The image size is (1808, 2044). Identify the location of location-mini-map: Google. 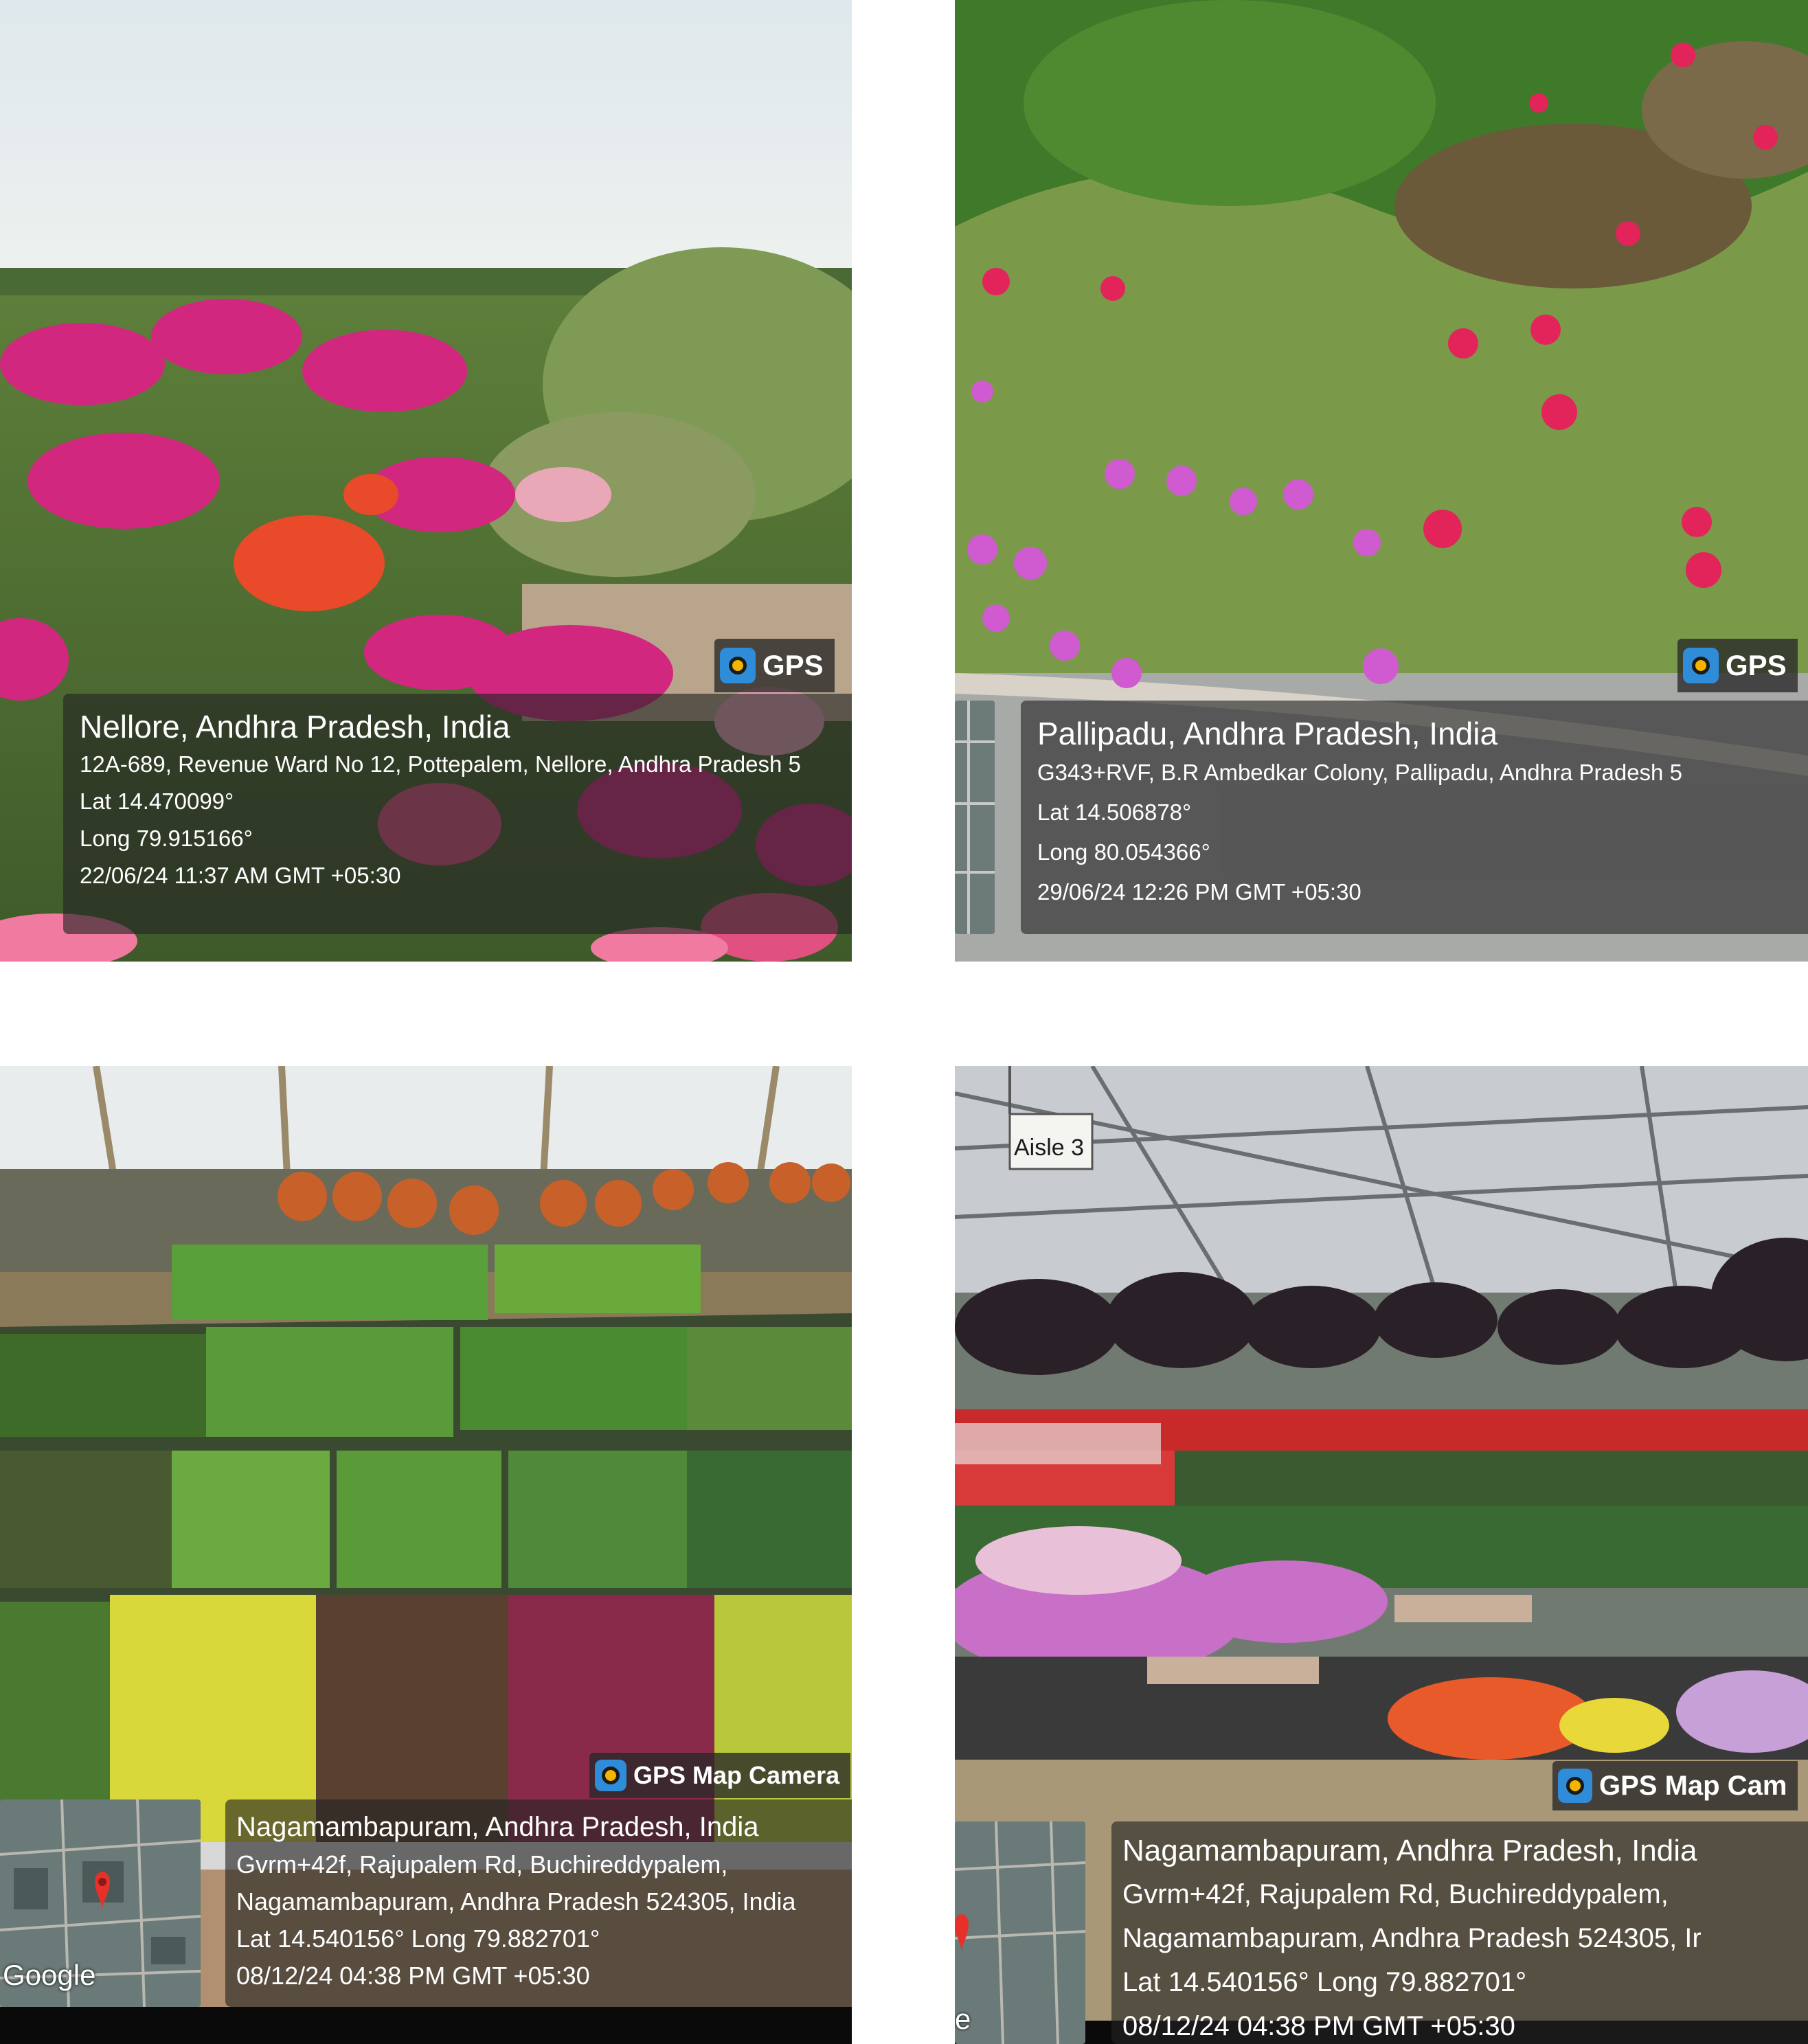
(100, 1903).